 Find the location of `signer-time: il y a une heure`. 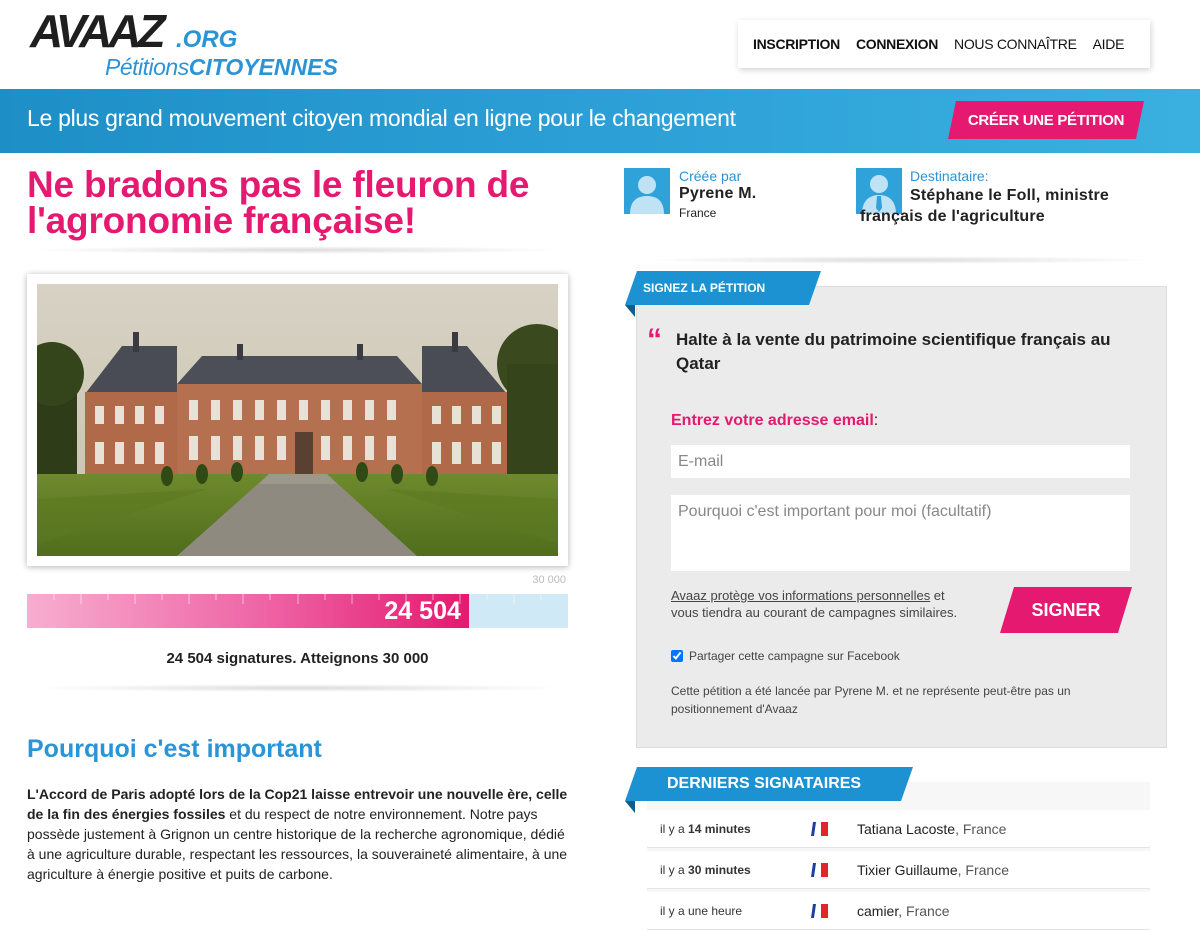

signer-time: il y a une heure is located at coordinates (727, 911).